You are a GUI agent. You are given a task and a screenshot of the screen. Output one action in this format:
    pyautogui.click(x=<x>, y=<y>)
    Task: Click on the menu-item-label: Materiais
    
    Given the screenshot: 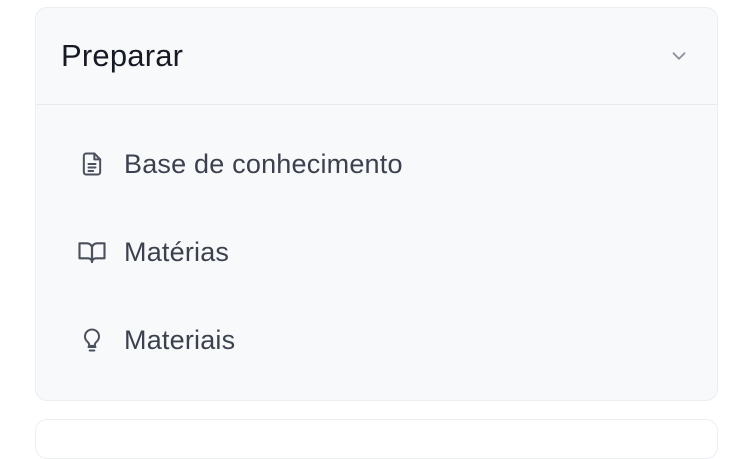 What is the action you would take?
    pyautogui.click(x=180, y=339)
    